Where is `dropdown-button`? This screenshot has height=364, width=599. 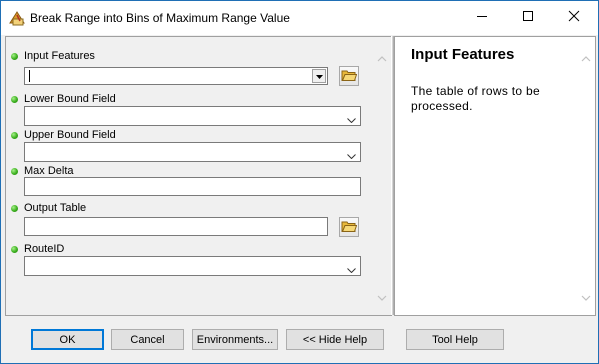 dropdown-button is located at coordinates (319, 76).